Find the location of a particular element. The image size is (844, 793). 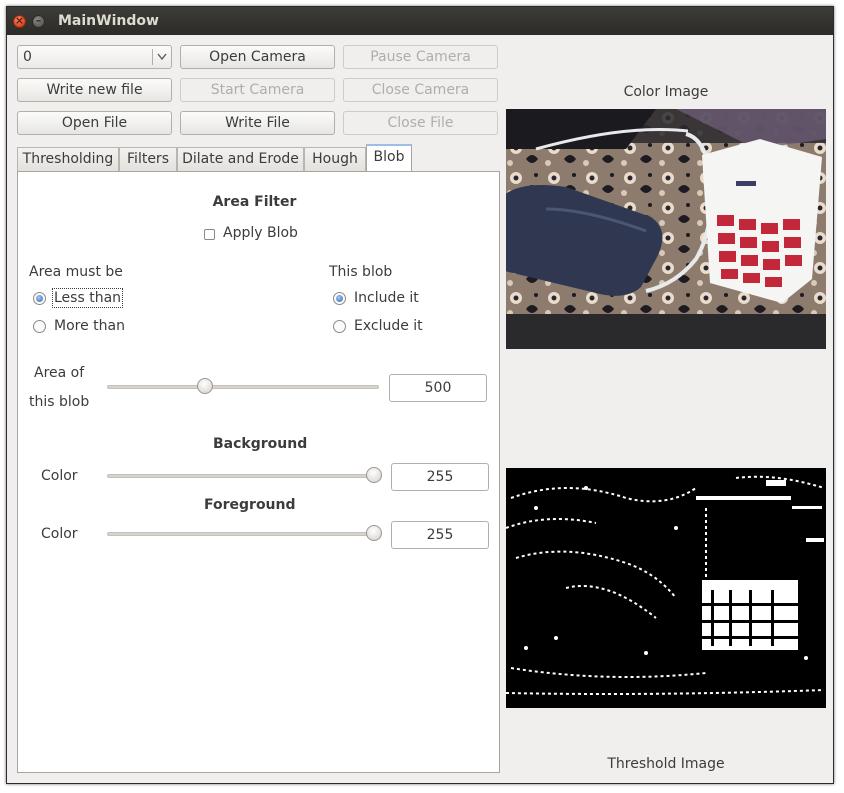

pause-camera-button: Pause Camera is located at coordinates (420, 57).